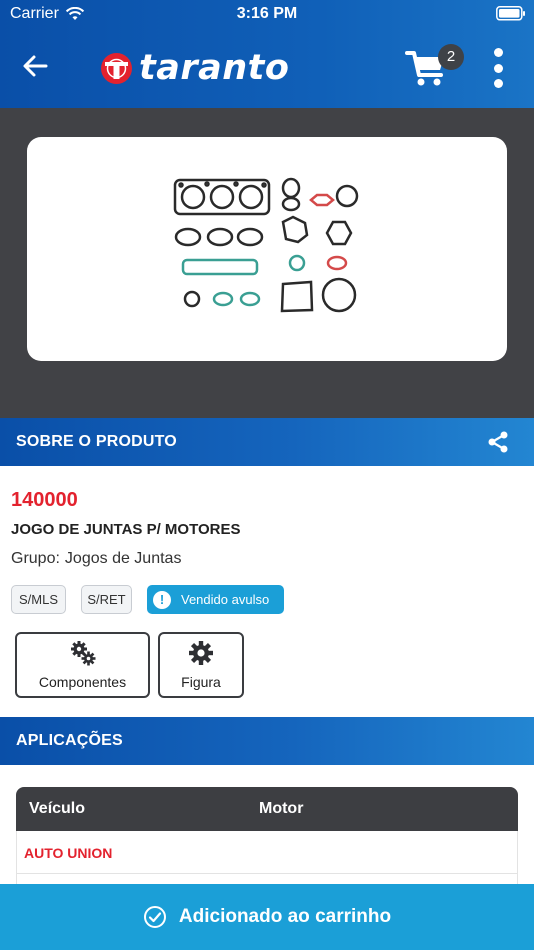 The height and width of the screenshot is (950, 534). I want to click on back-button, so click(35, 66).